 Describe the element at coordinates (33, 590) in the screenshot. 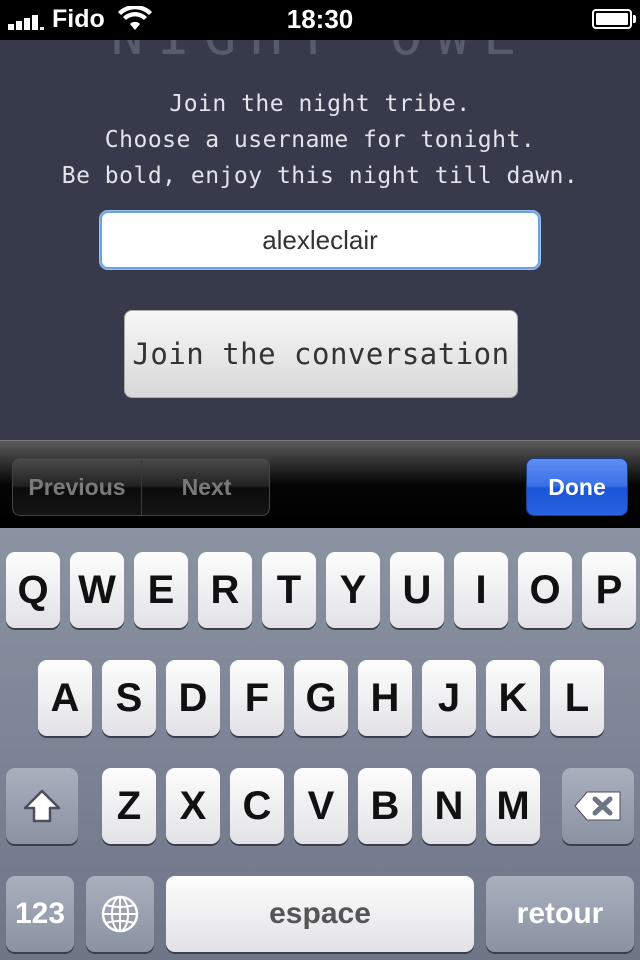

I see `key-q: Q` at that location.